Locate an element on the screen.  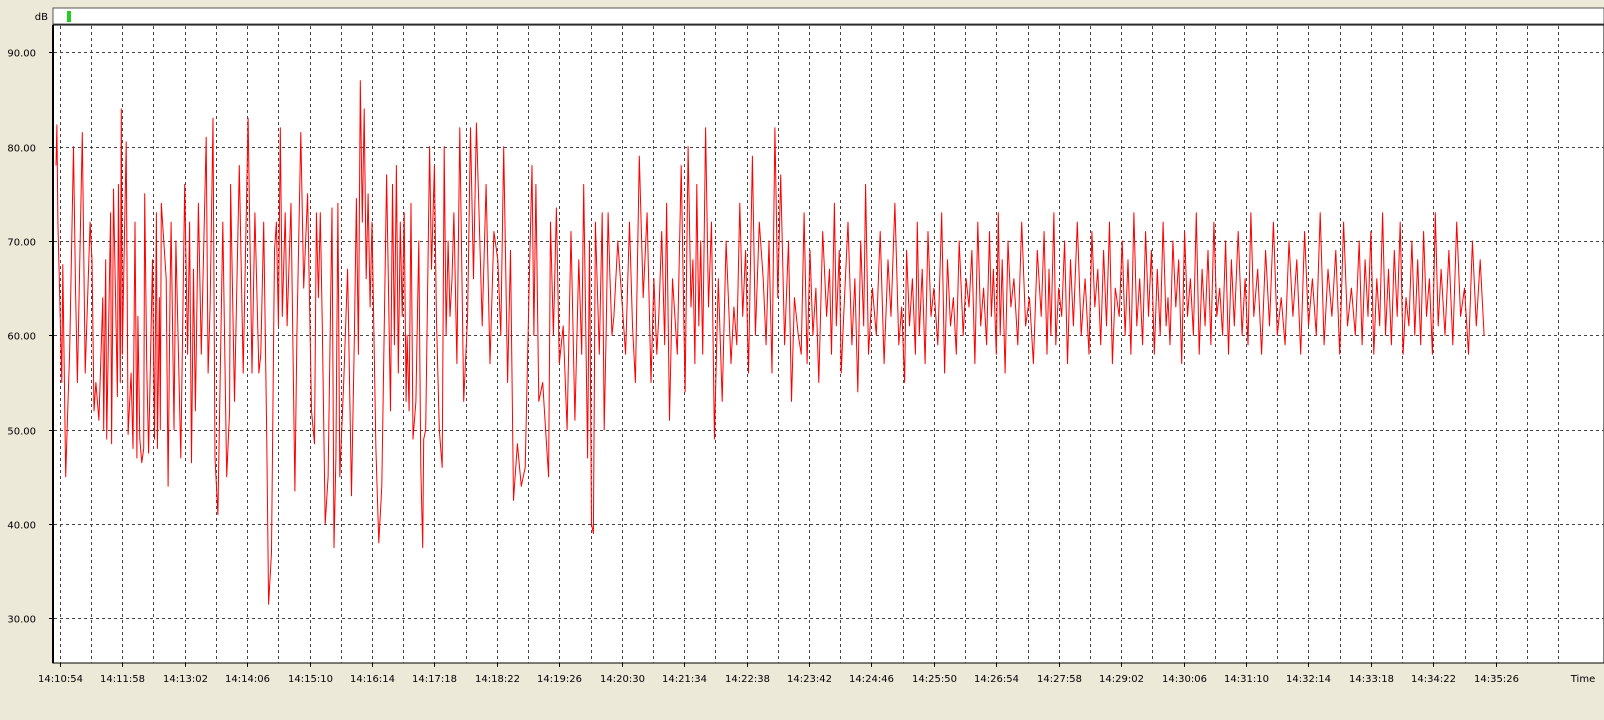
x-tick-label: 14:31:10 is located at coordinates (1246, 679).